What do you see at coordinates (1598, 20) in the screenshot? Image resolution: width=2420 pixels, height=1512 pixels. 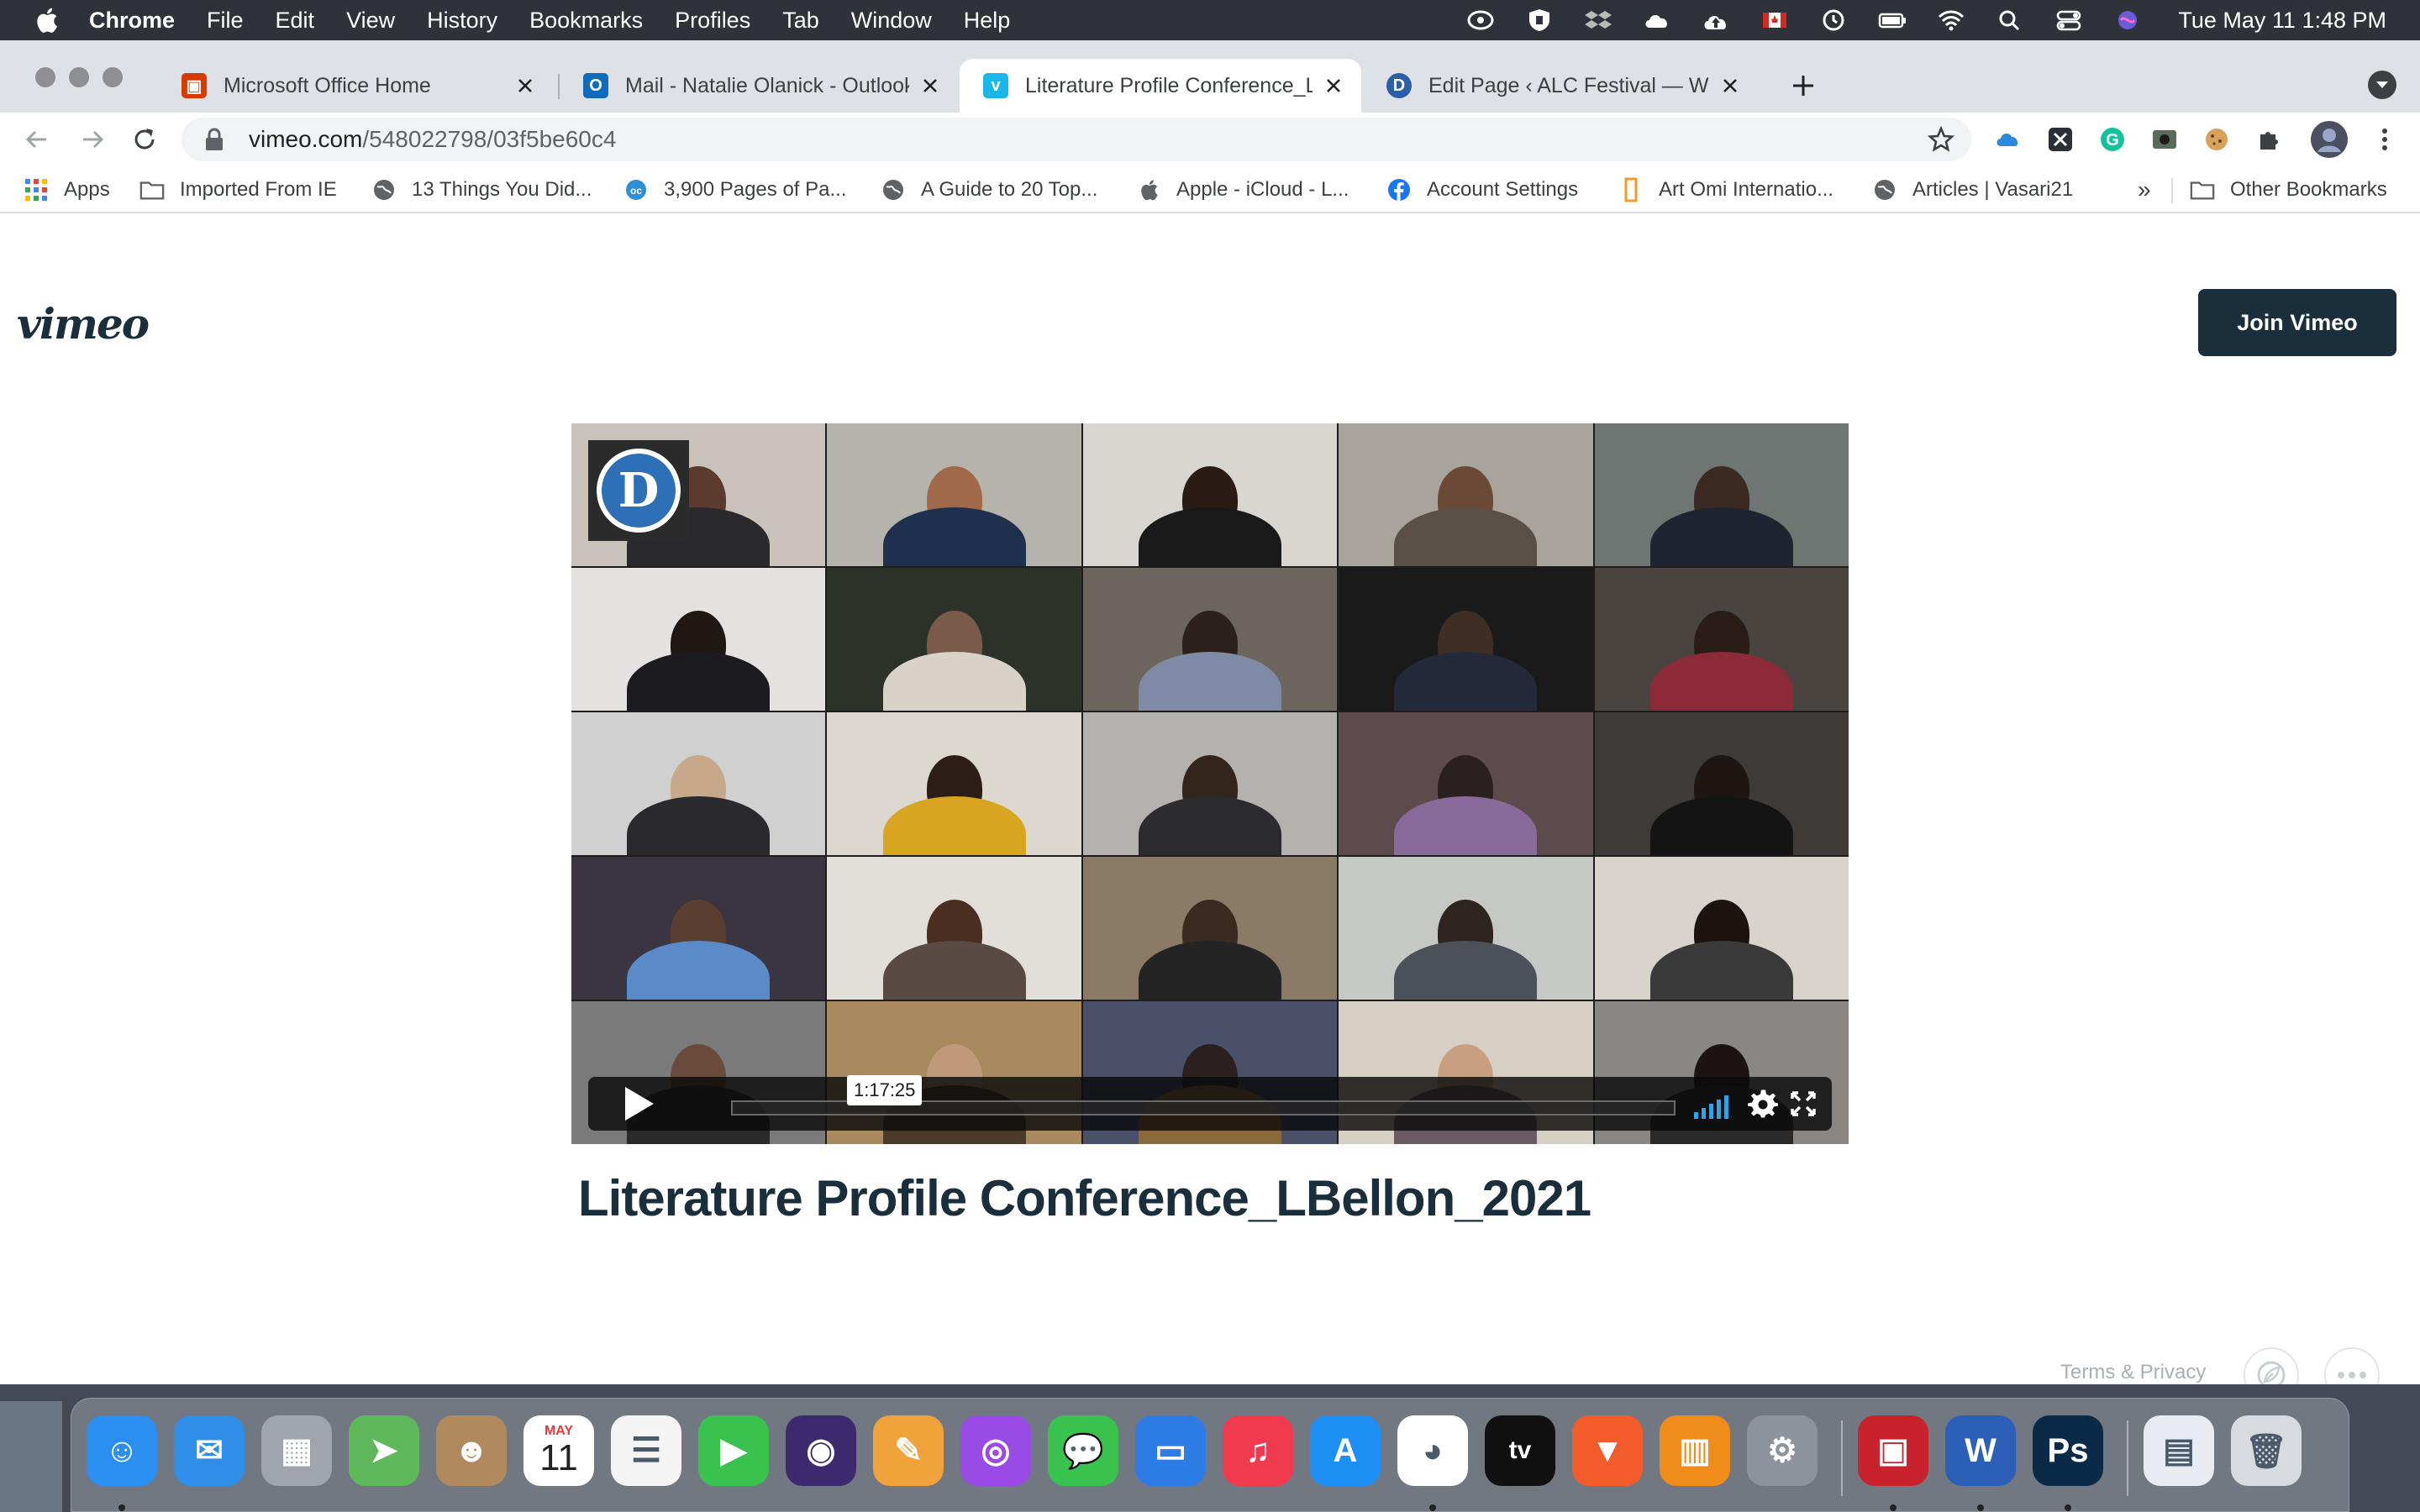 I see `dropbox-icon` at bounding box center [1598, 20].